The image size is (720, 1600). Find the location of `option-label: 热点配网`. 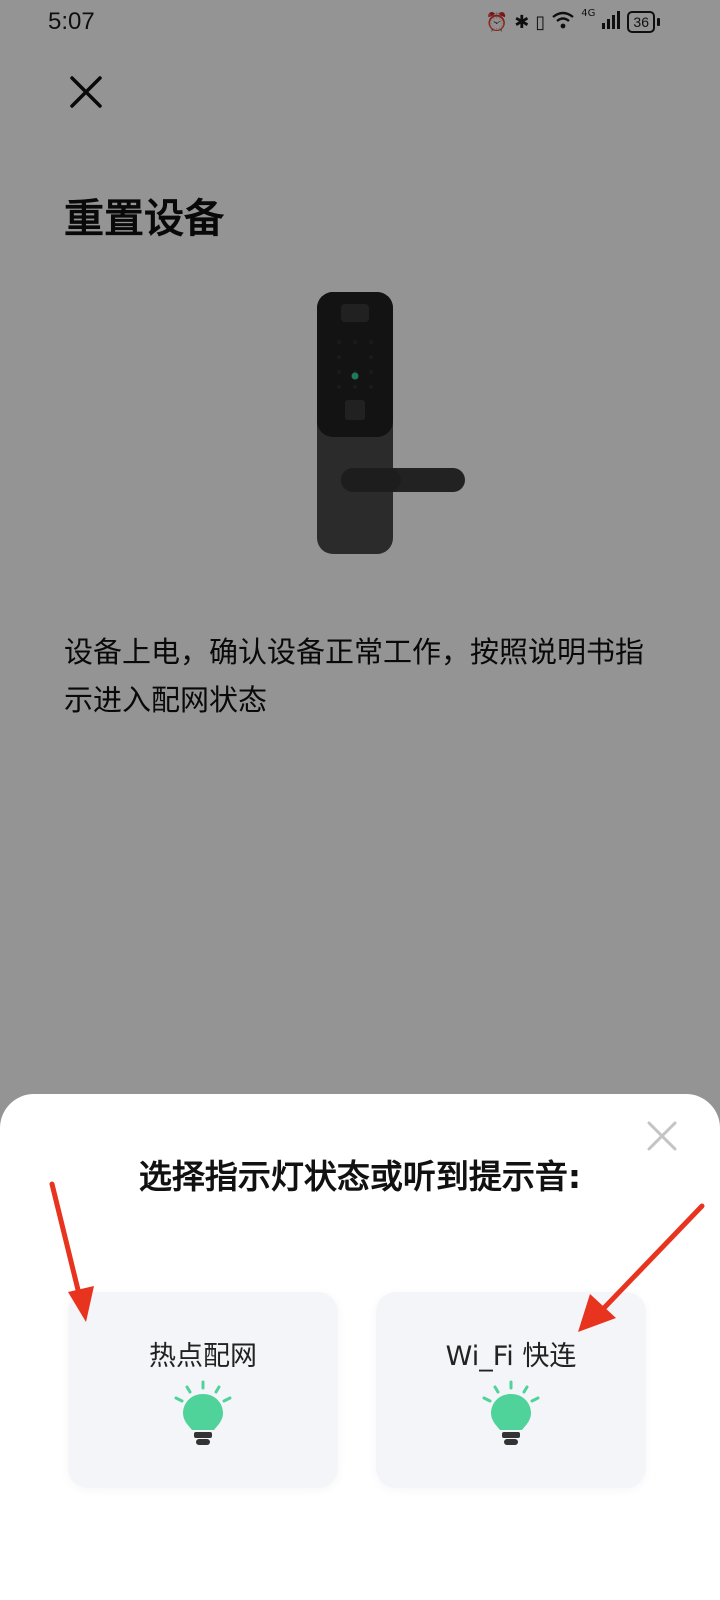

option-label: 热点配网 is located at coordinates (203, 1356).